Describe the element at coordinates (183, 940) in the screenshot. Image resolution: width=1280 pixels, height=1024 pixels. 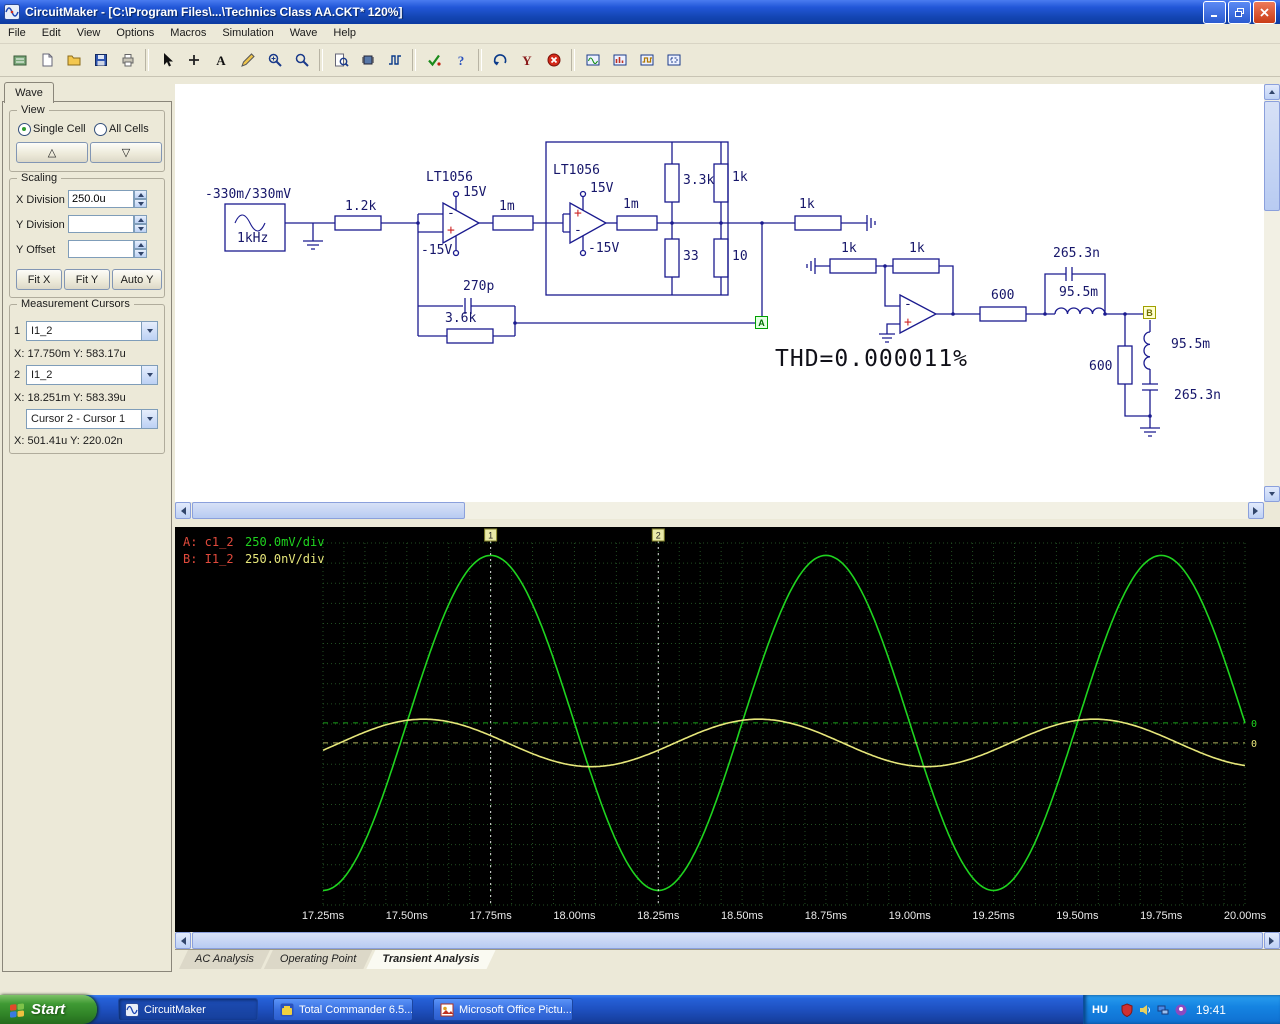
I see `scope-scroll-left-icon` at that location.